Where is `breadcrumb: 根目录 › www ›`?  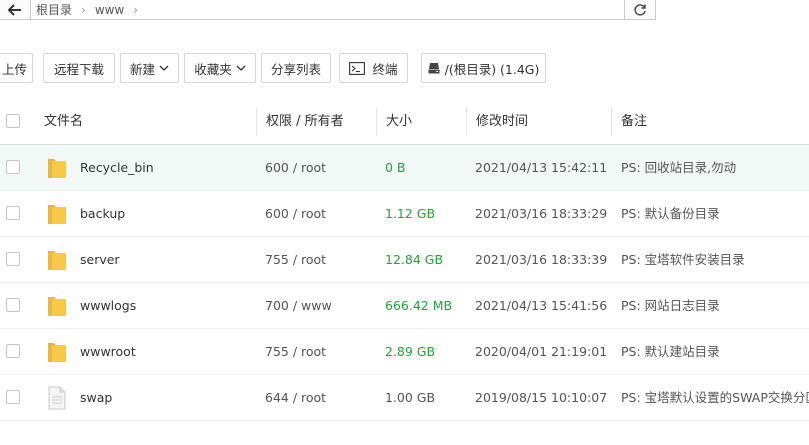
breadcrumb: 根目录 › www › is located at coordinates (327, 10).